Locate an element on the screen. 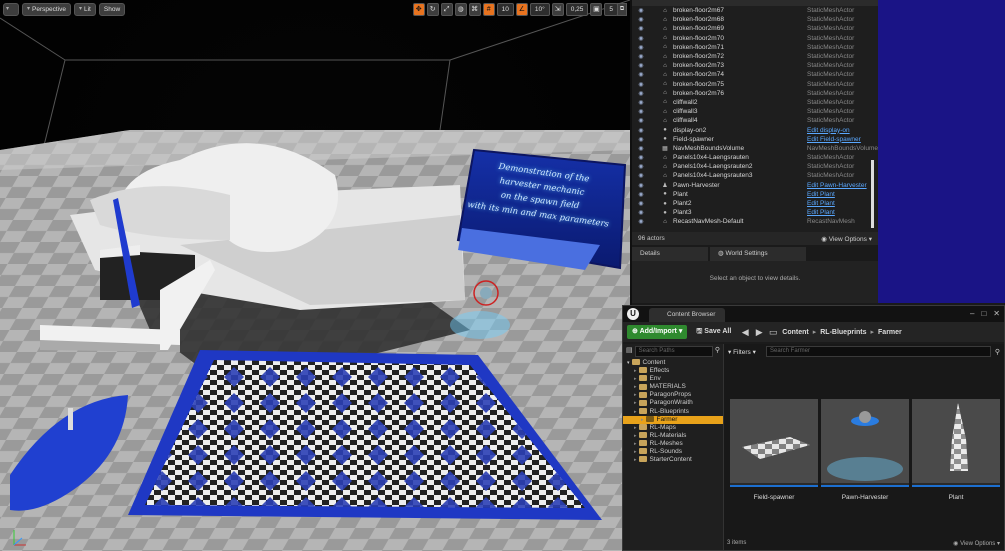  outliner-row: ◉ ▦ NavMeshBoundsVolume NavMeshBoundsVolume is located at coordinates (755, 148).